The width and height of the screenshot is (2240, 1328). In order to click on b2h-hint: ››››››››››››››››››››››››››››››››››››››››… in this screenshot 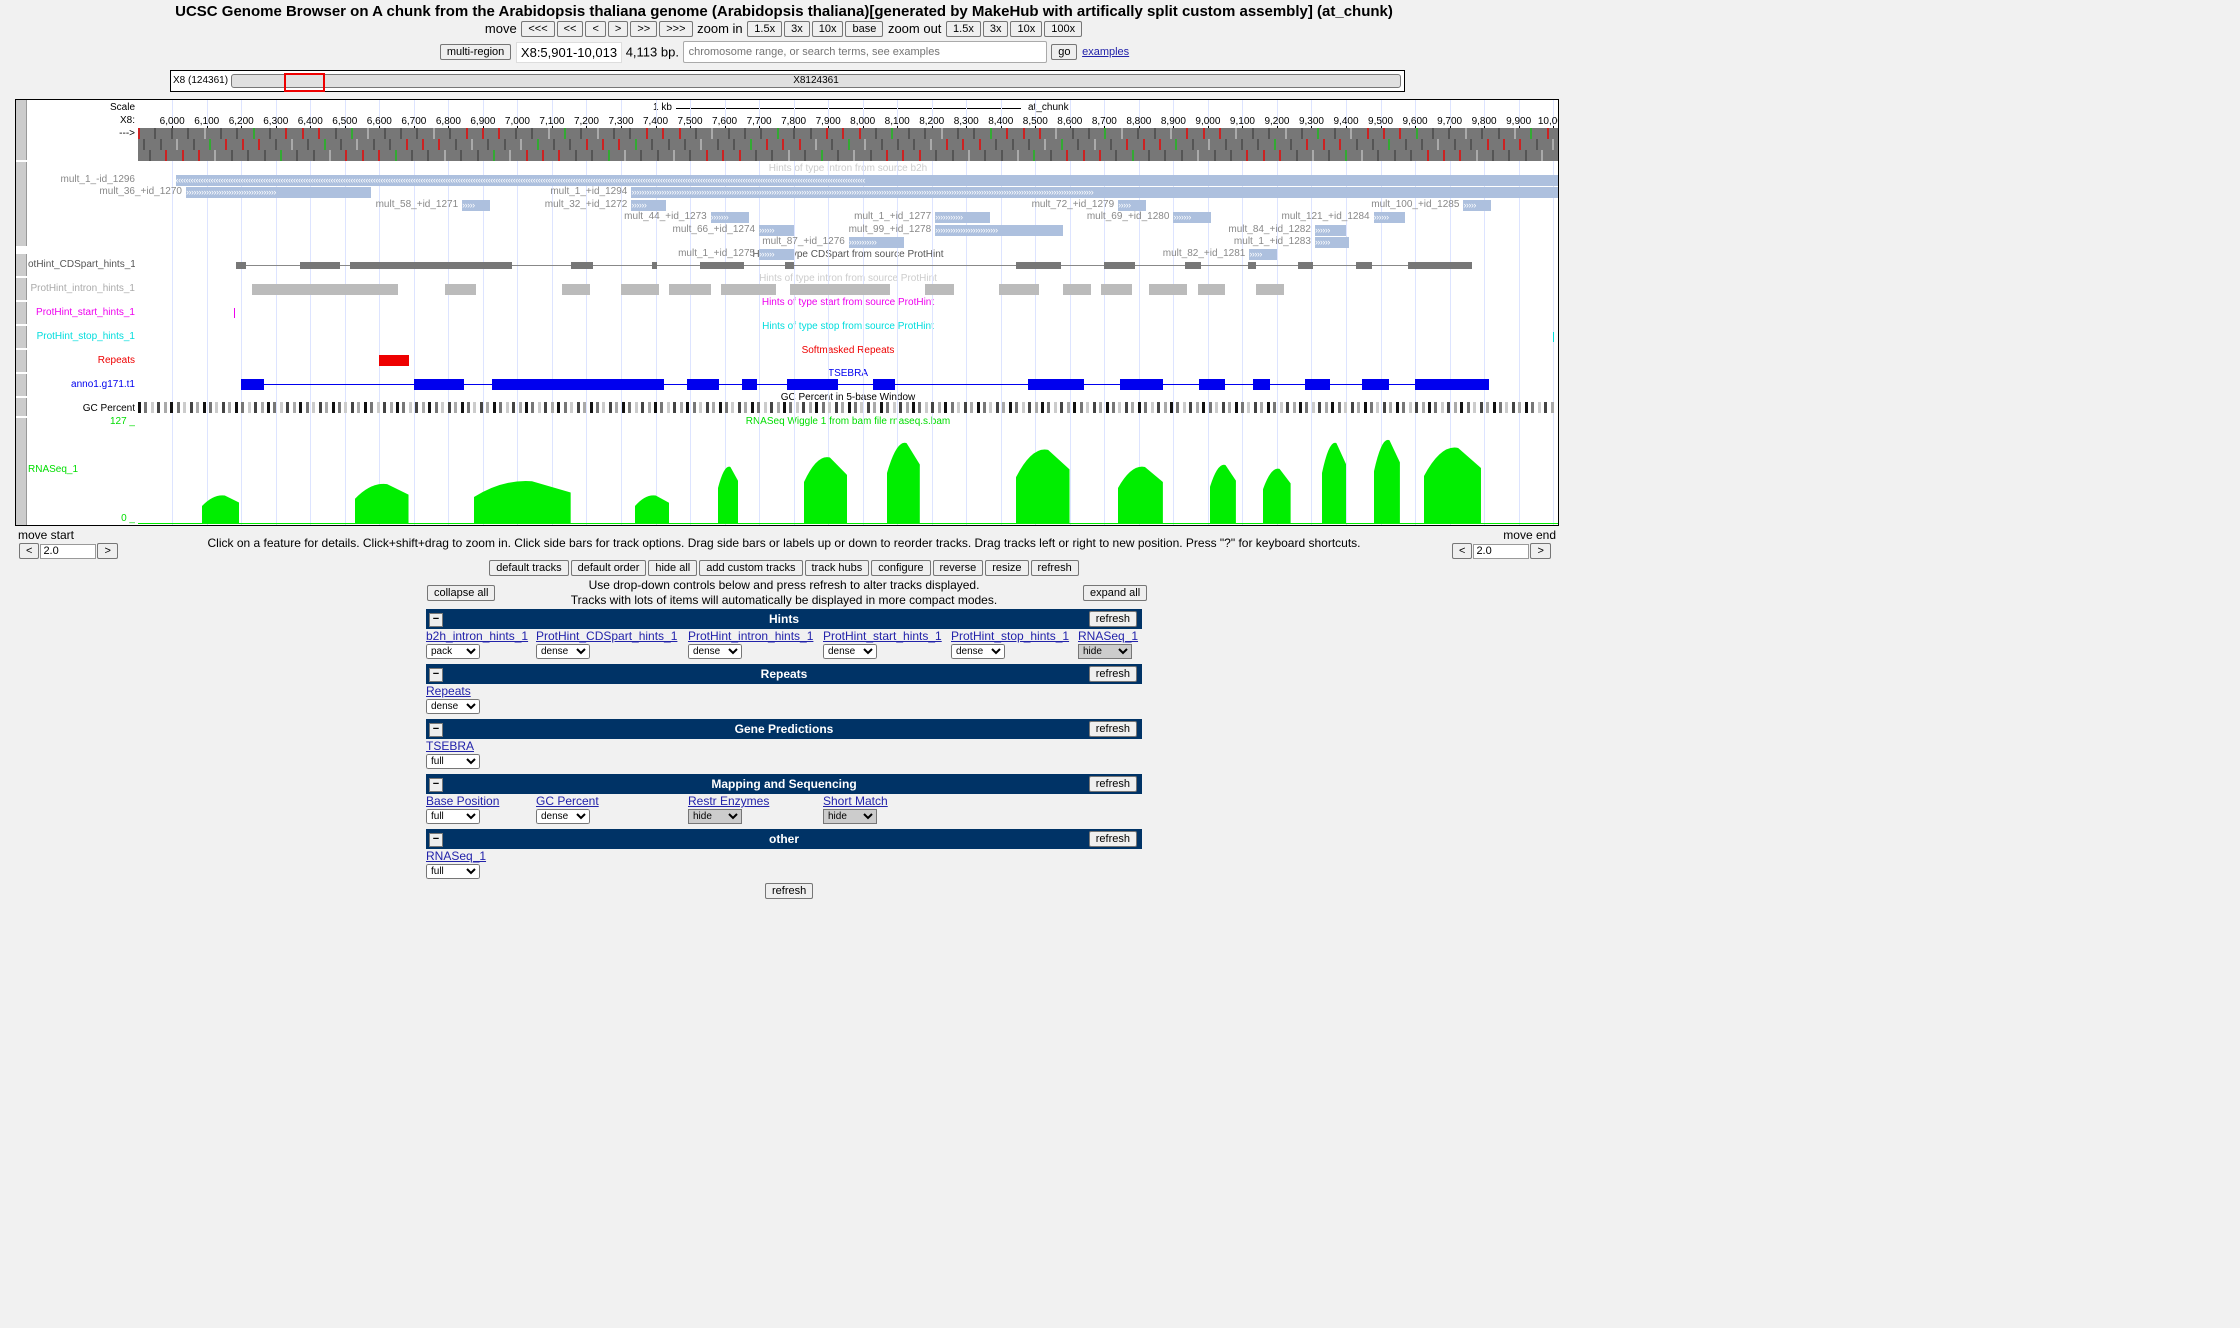, I will do `click(1094, 193)`.